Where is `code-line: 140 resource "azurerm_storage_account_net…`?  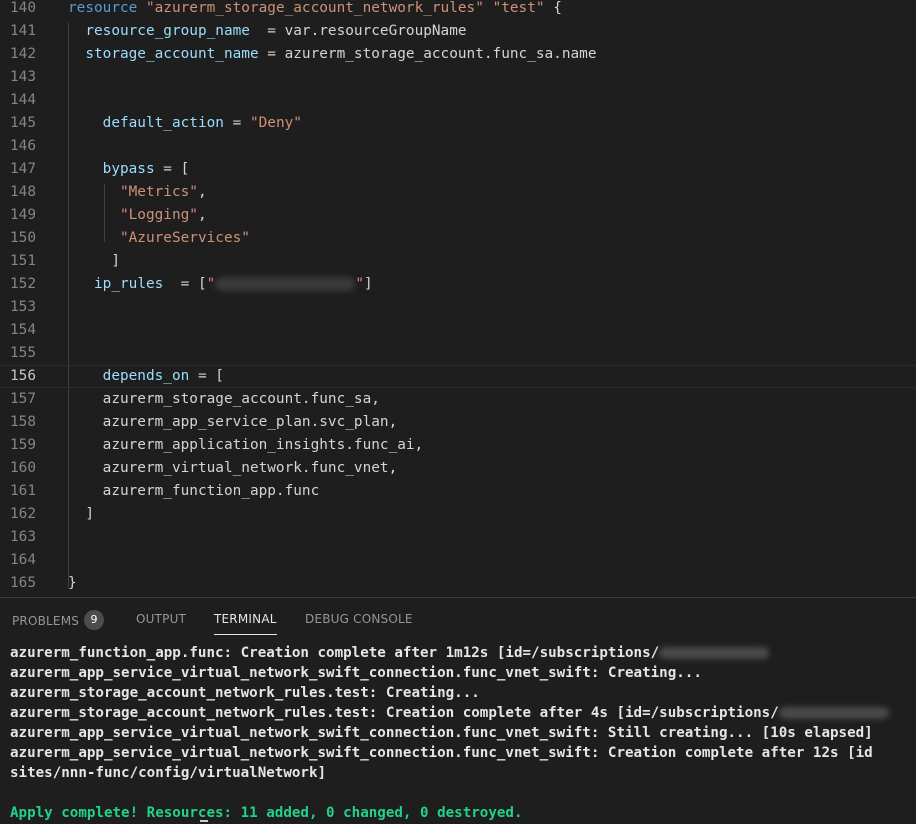 code-line: 140 resource "azurerm_storage_account_net… is located at coordinates (458, 10).